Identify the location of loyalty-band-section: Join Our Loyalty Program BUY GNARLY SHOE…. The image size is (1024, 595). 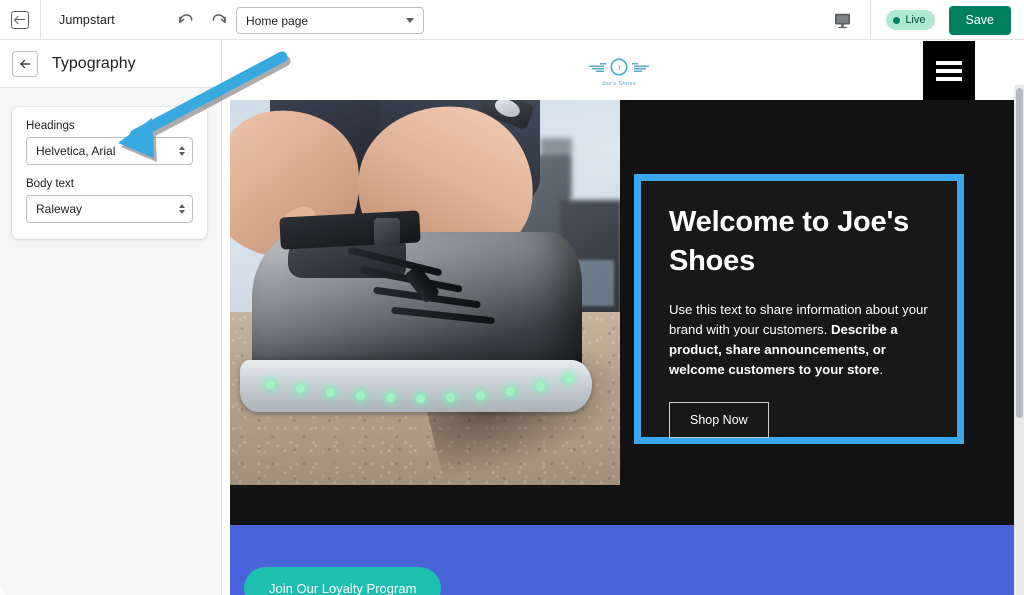
(627, 560).